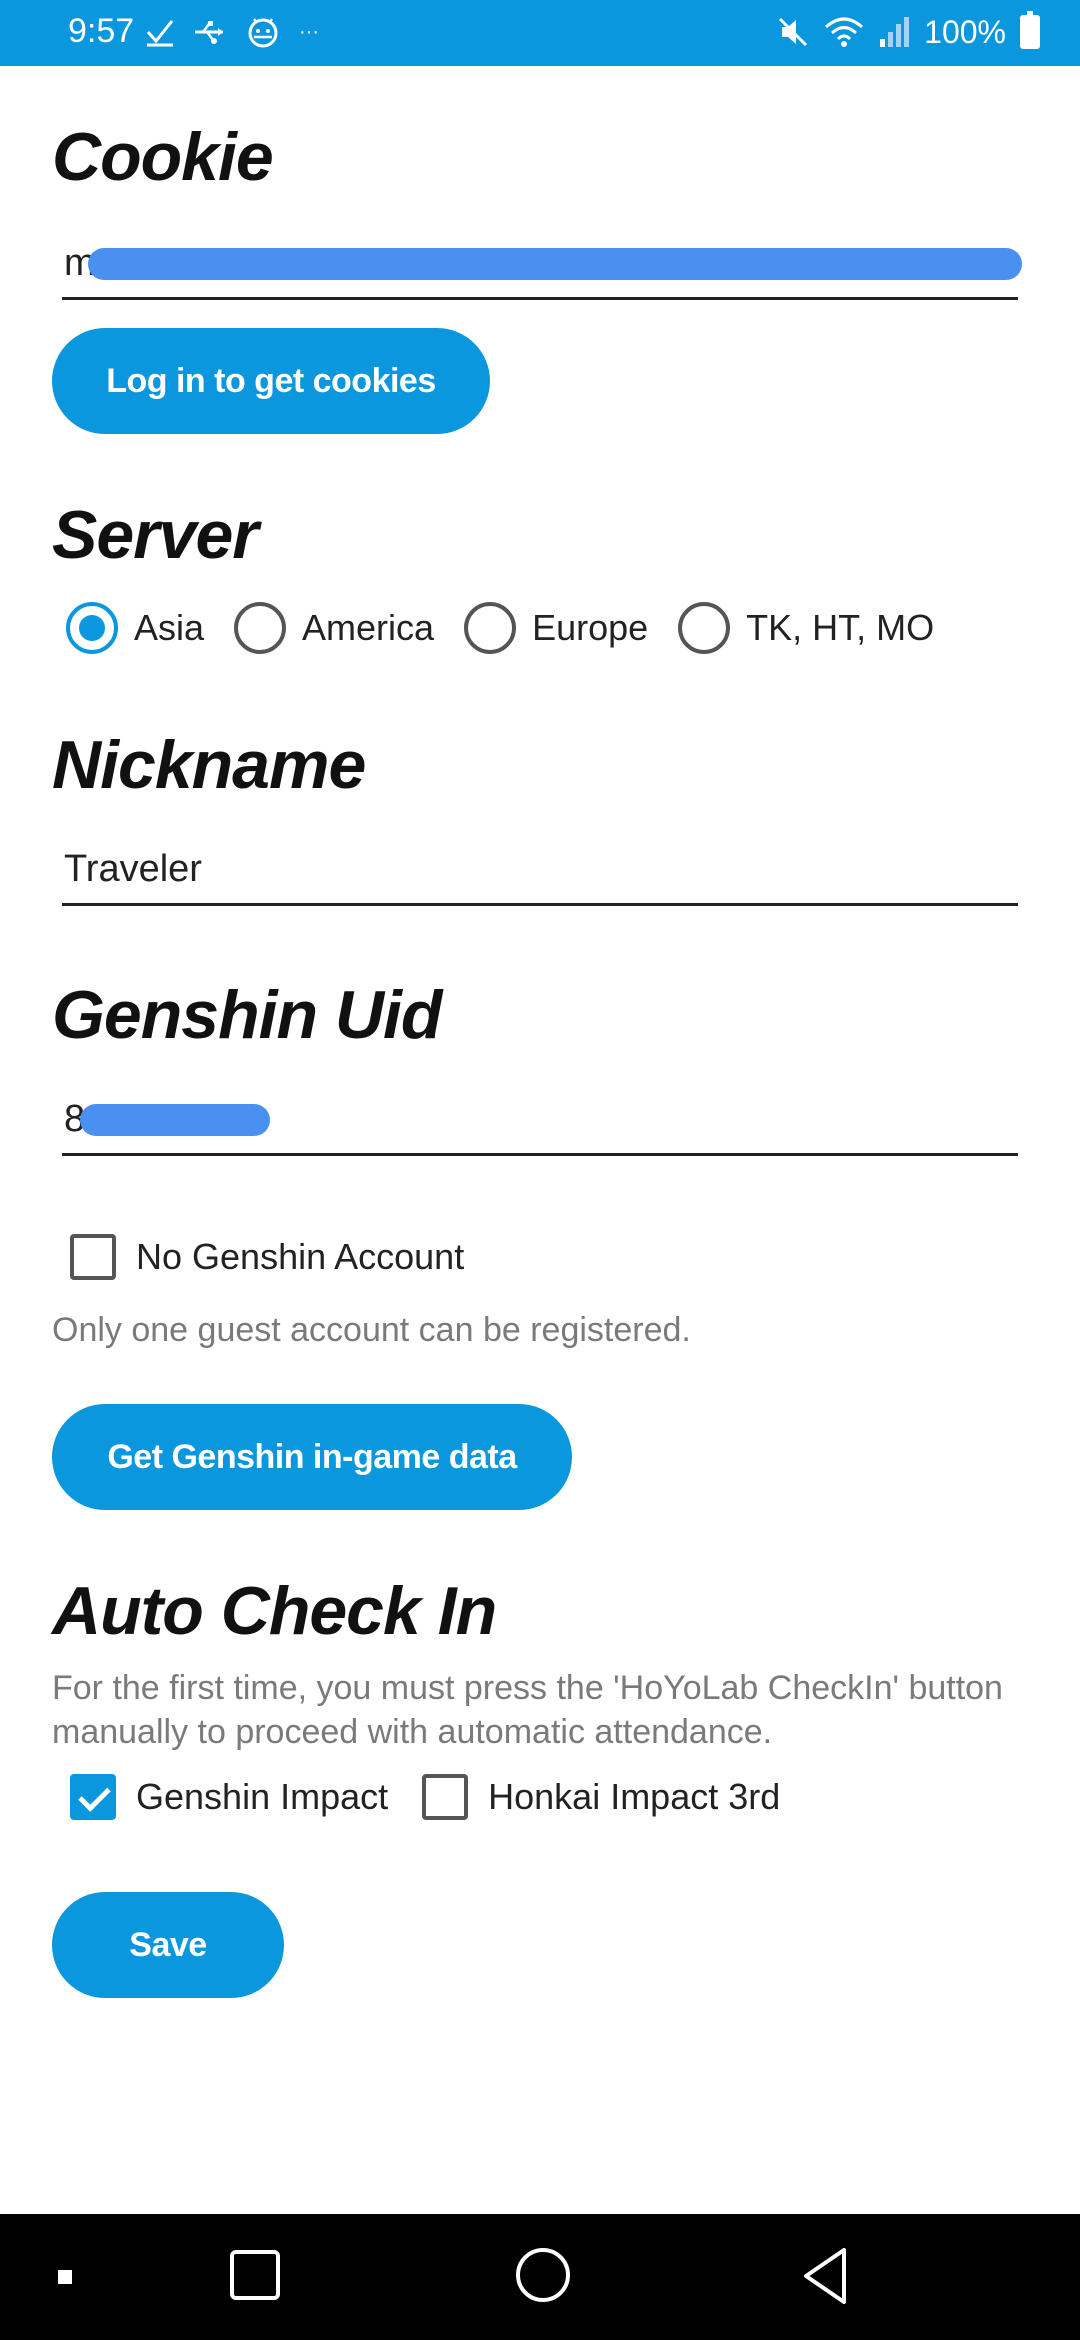 This screenshot has width=1080, height=2340. Describe the element at coordinates (133, 869) in the screenshot. I see `nickname-value: Traveler` at that location.